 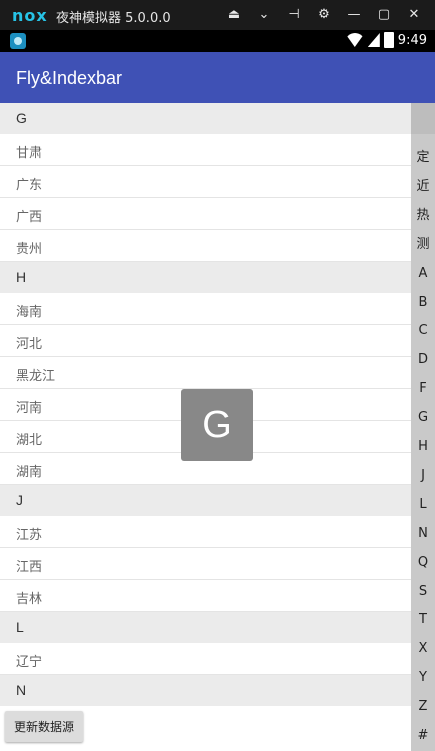 I want to click on battery-icon, so click(x=388, y=40).